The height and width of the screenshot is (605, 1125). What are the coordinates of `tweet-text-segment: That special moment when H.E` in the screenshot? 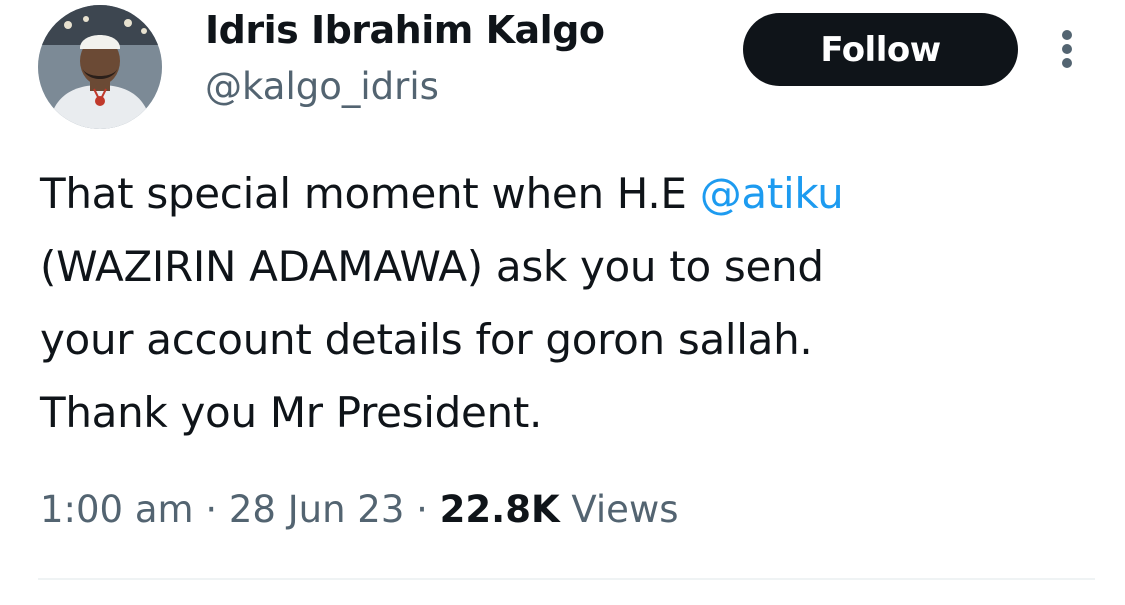 It's located at (370, 193).